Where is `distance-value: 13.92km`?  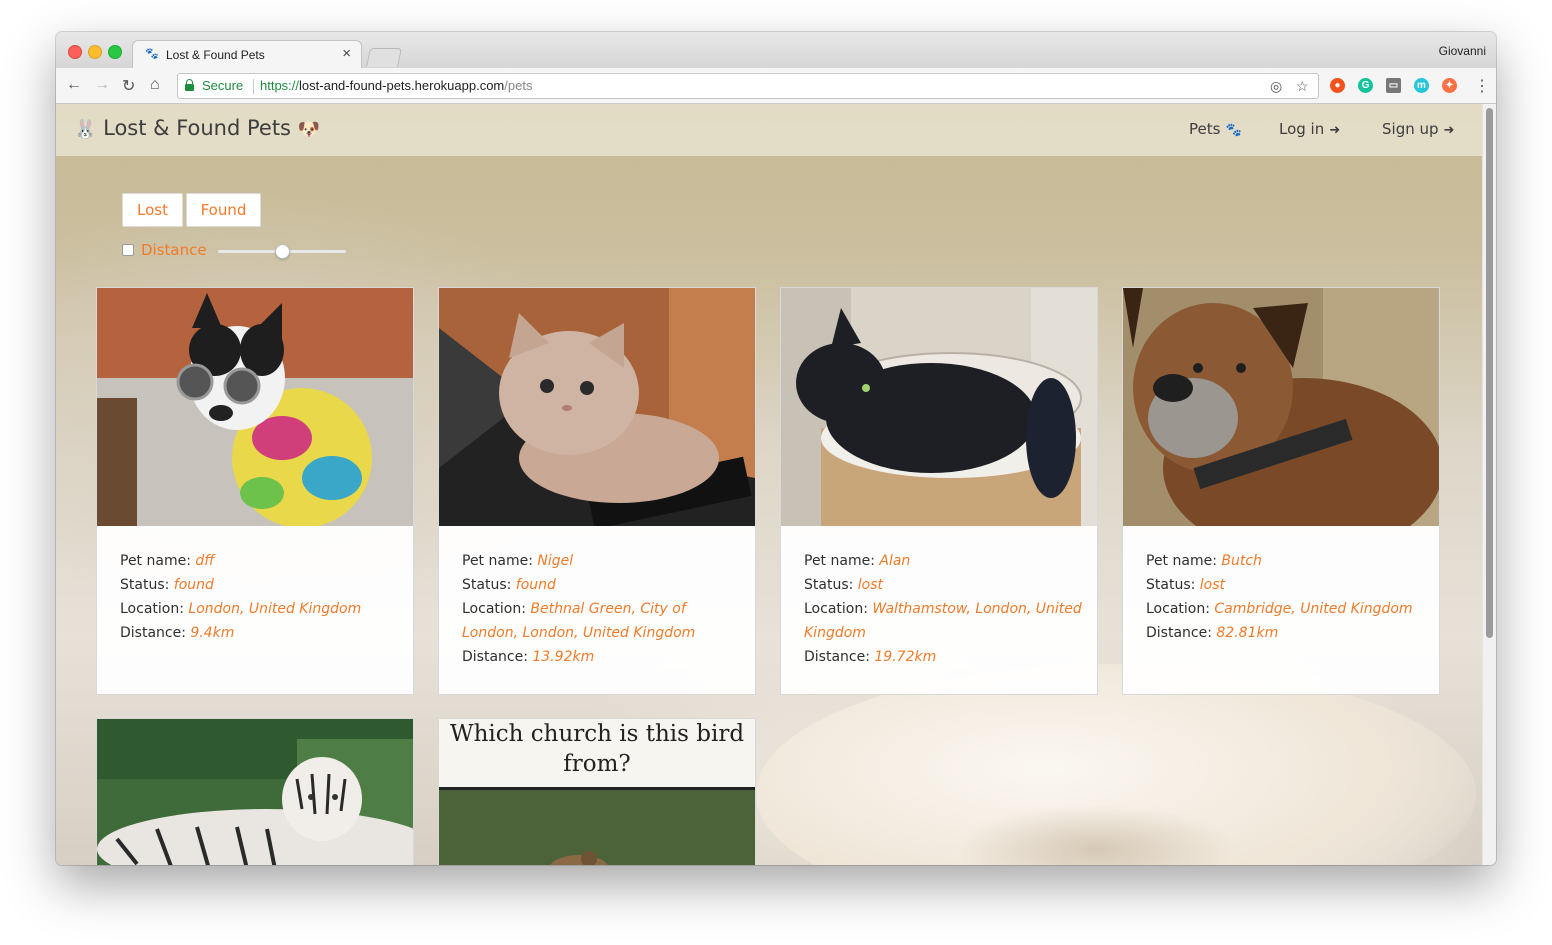
distance-value: 13.92km is located at coordinates (563, 657).